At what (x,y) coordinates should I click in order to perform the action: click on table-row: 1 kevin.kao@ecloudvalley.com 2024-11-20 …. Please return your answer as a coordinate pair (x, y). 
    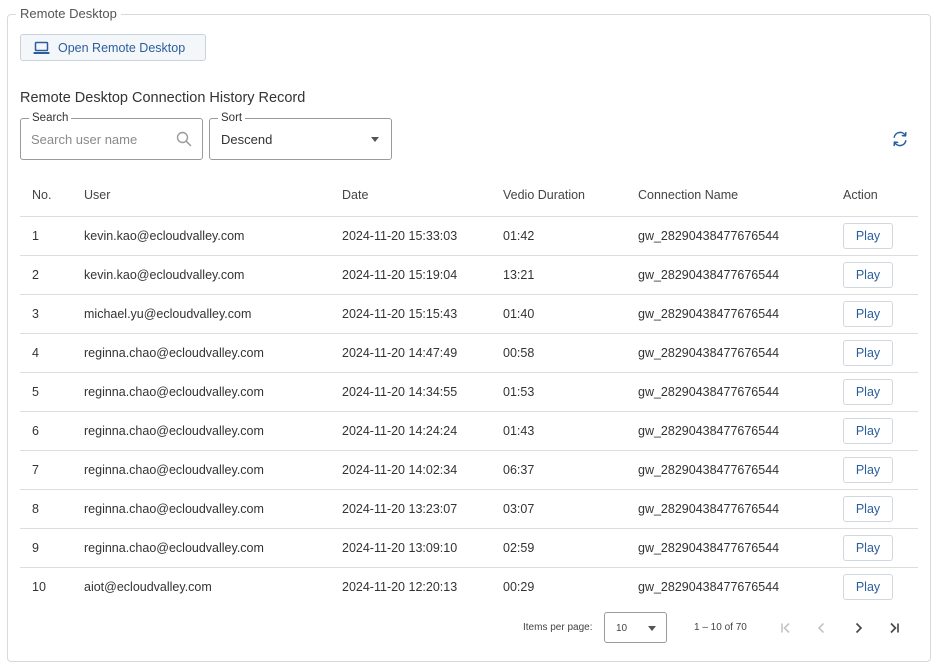
    Looking at the image, I should click on (469, 236).